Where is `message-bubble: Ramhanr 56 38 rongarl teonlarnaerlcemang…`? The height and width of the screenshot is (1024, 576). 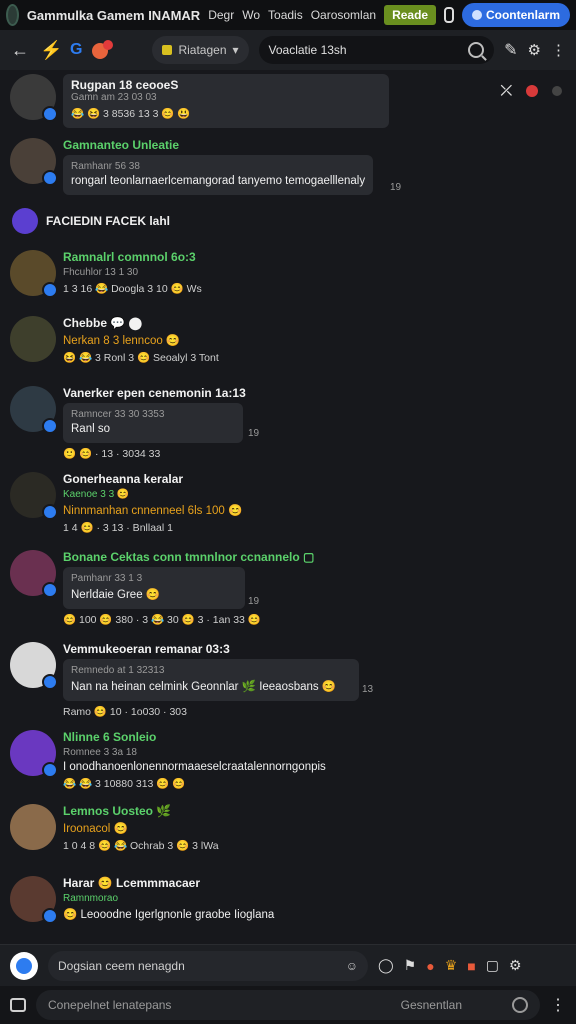
message-bubble: Ramhanr 56 38 rongarl teonlarnaerlcemang… is located at coordinates (218, 175).